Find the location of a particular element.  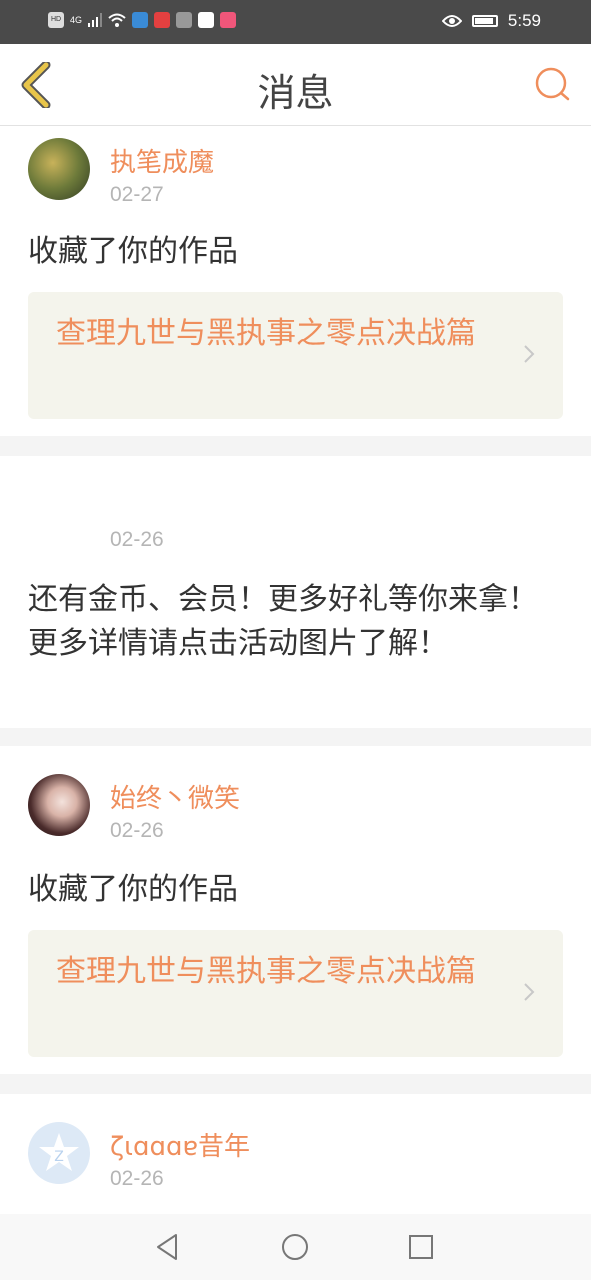

nav-recents-icon is located at coordinates (421, 1247).